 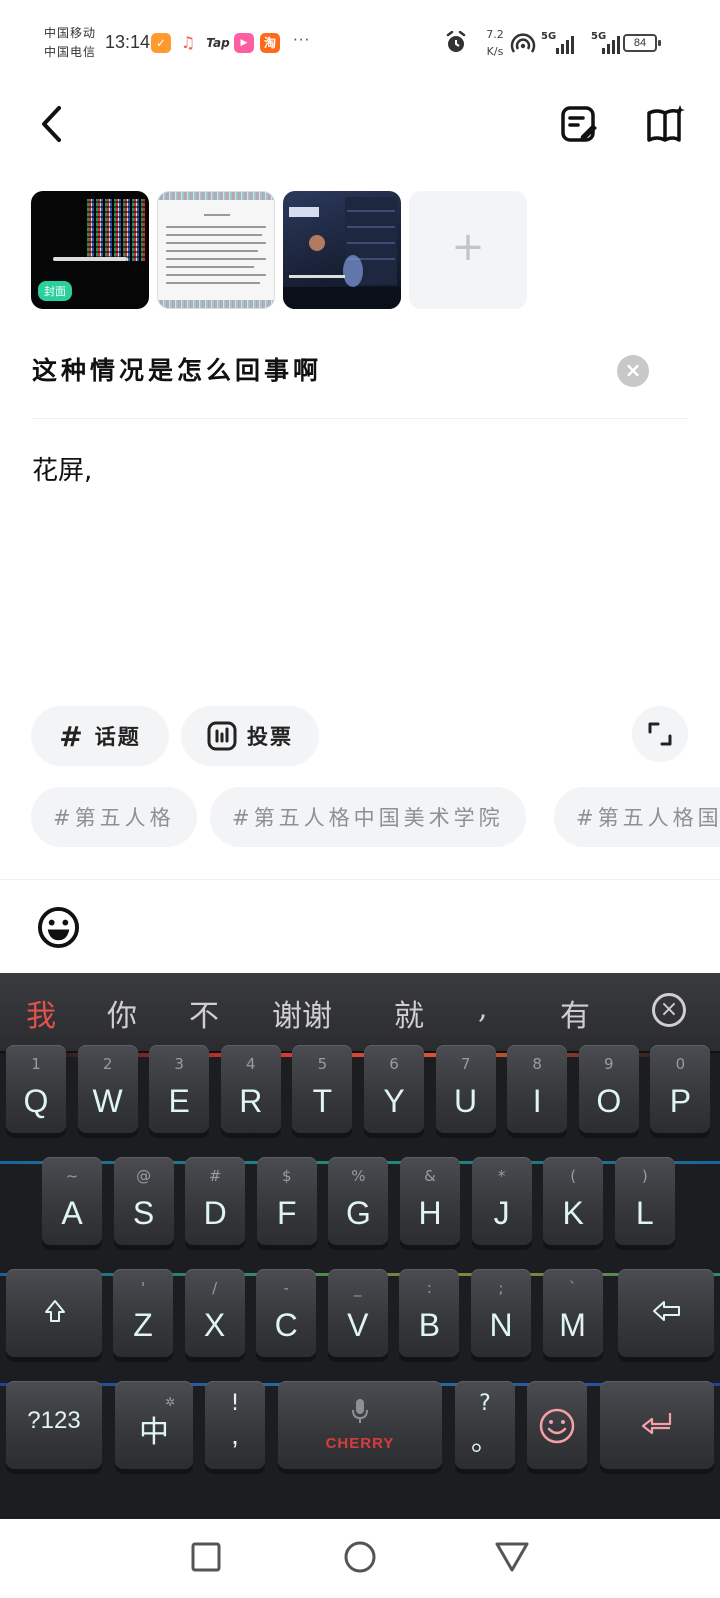 I want to click on key-l: ) L, so click(x=644, y=1201).